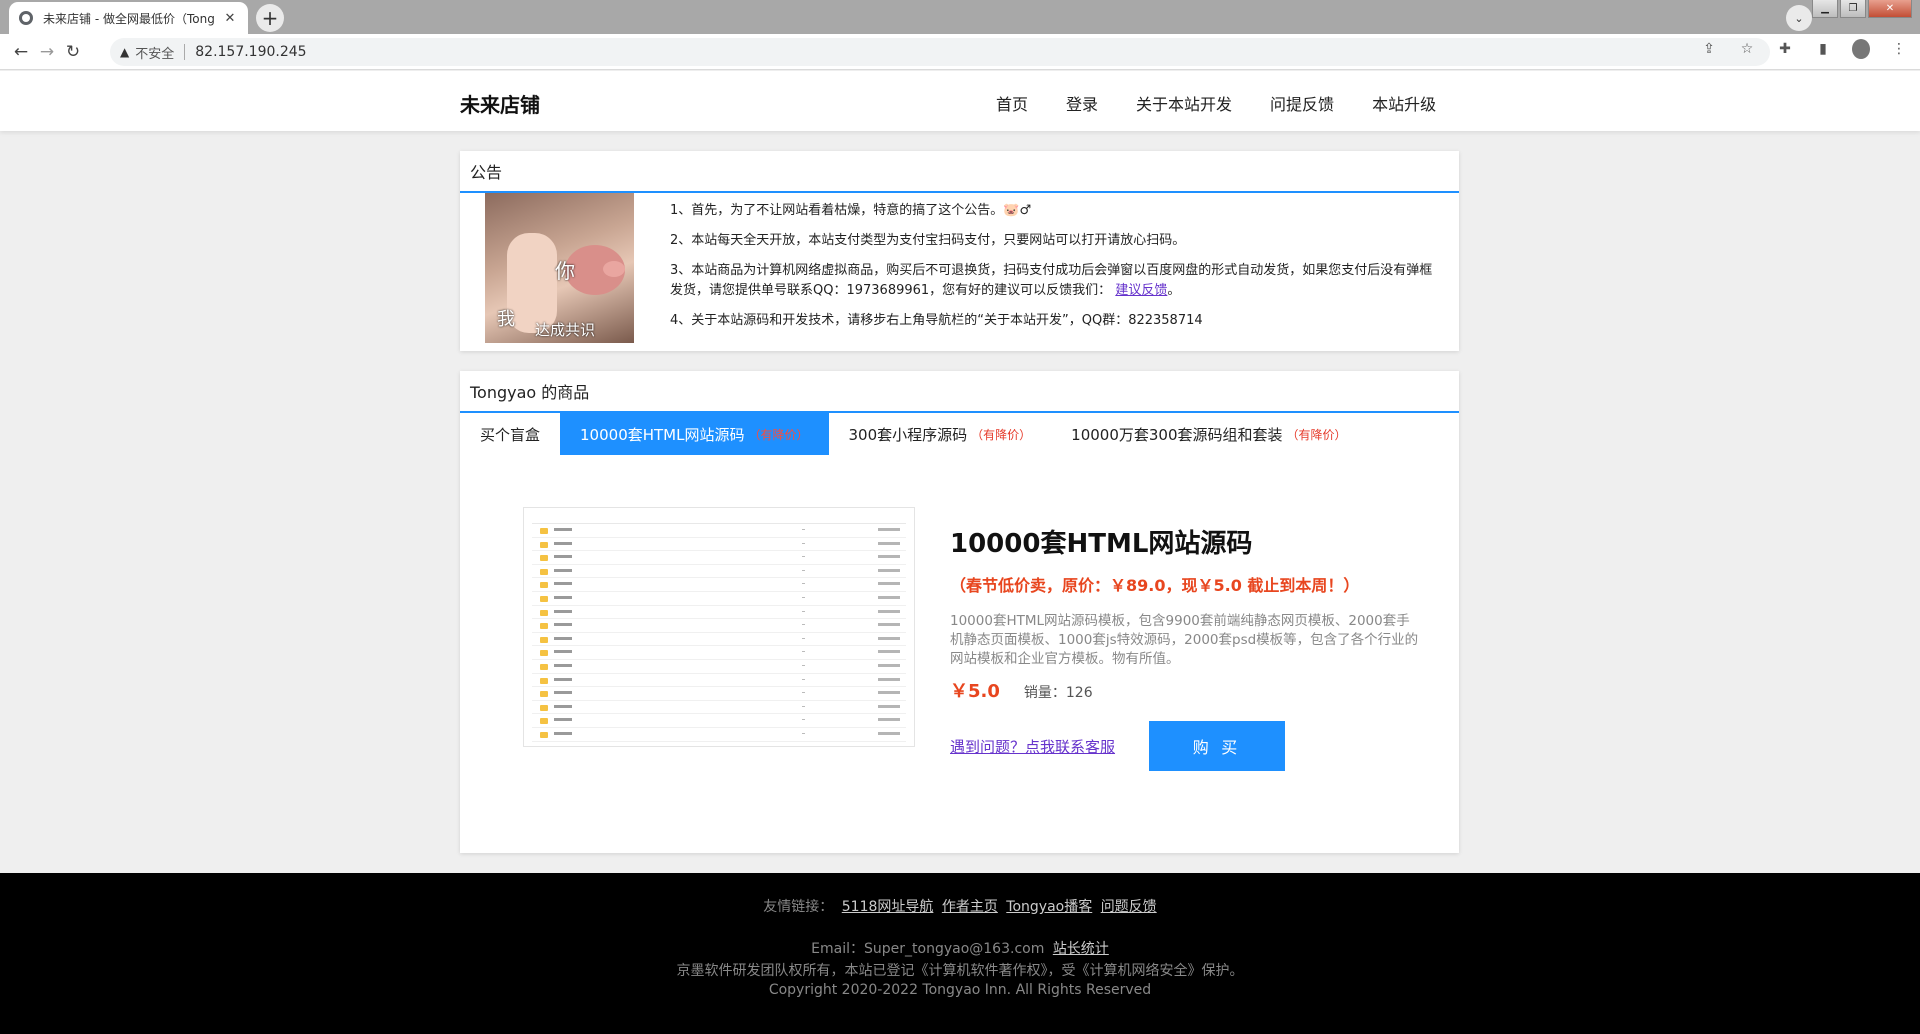 The image size is (1920, 1034). Describe the element at coordinates (128, 18) in the screenshot. I see `browser-tab: 未来店铺 - 做全网最低价（Tong ✕` at that location.